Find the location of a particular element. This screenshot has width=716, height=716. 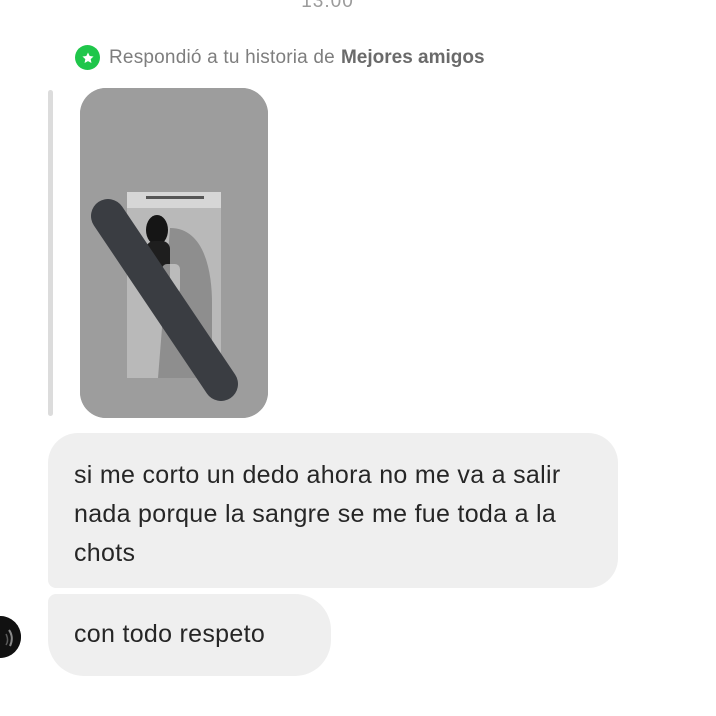

story-thumbnail-image is located at coordinates (174, 253).